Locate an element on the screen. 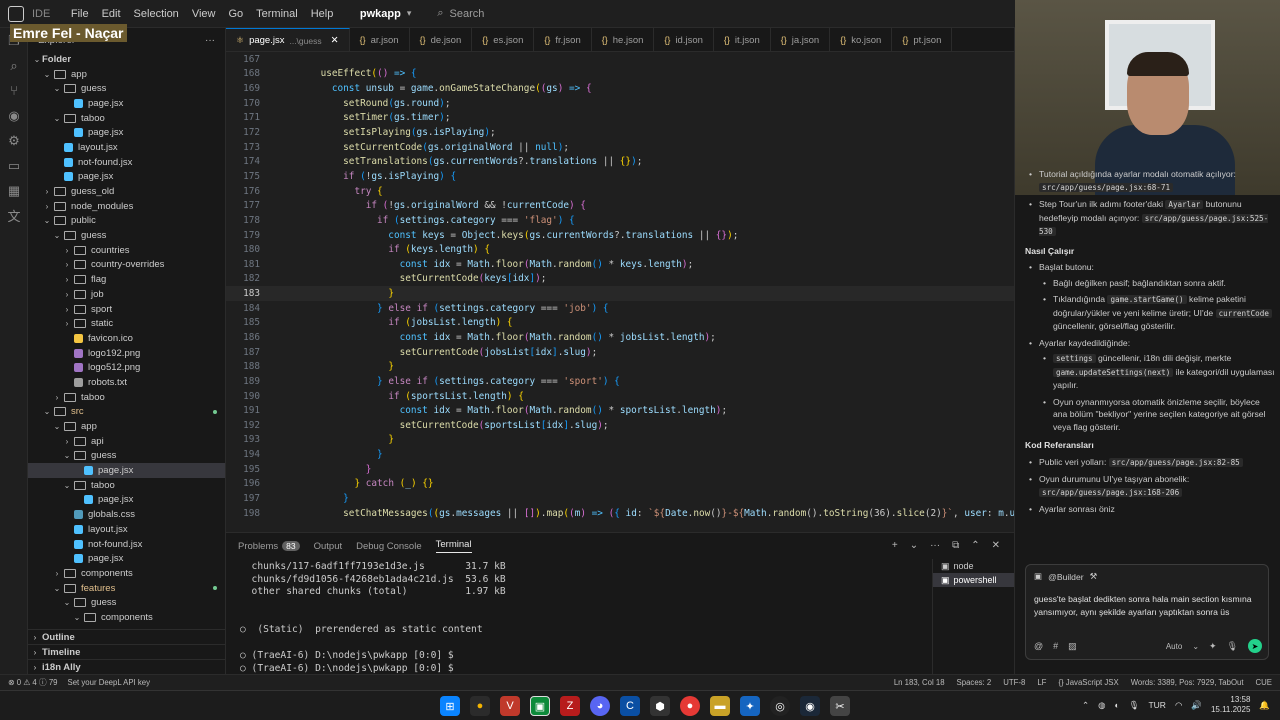 This screenshot has width=1280, height=720. panel-tab-problems: Problems 83 is located at coordinates (269, 546).